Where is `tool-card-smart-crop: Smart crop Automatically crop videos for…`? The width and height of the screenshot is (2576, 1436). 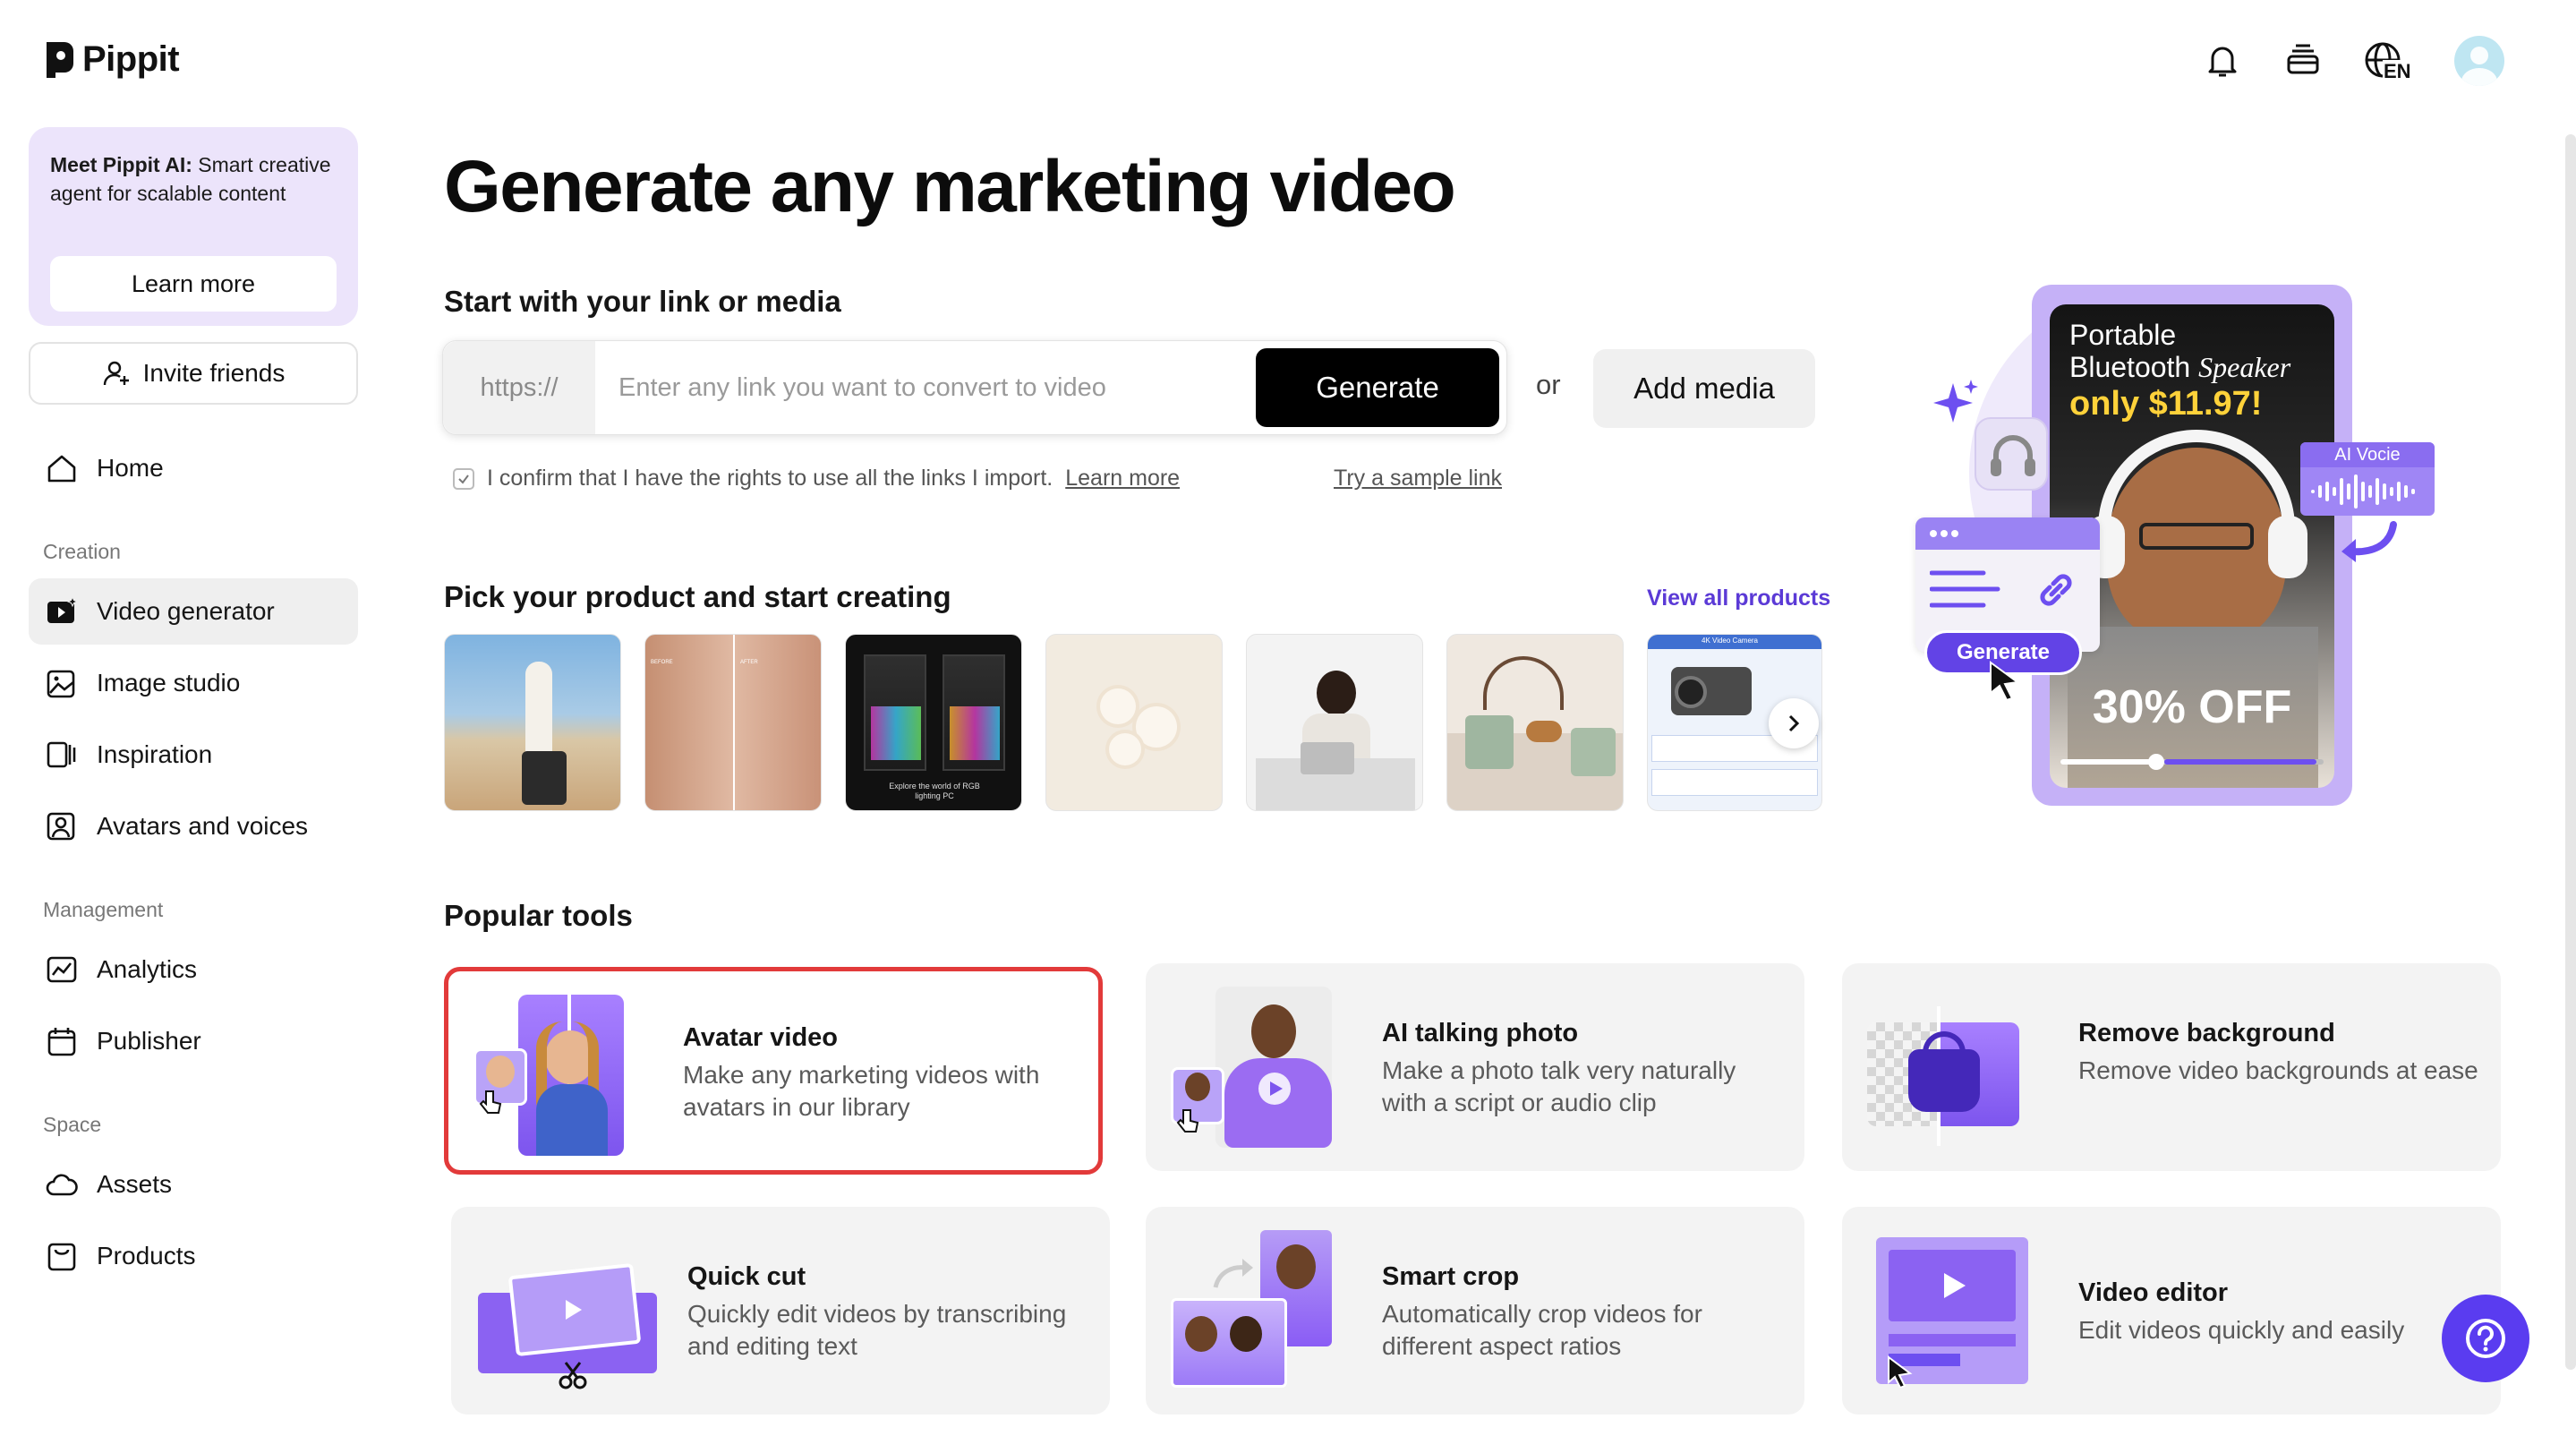
tool-card-smart-crop: Smart crop Automatically crop videos for… is located at coordinates (1475, 1311).